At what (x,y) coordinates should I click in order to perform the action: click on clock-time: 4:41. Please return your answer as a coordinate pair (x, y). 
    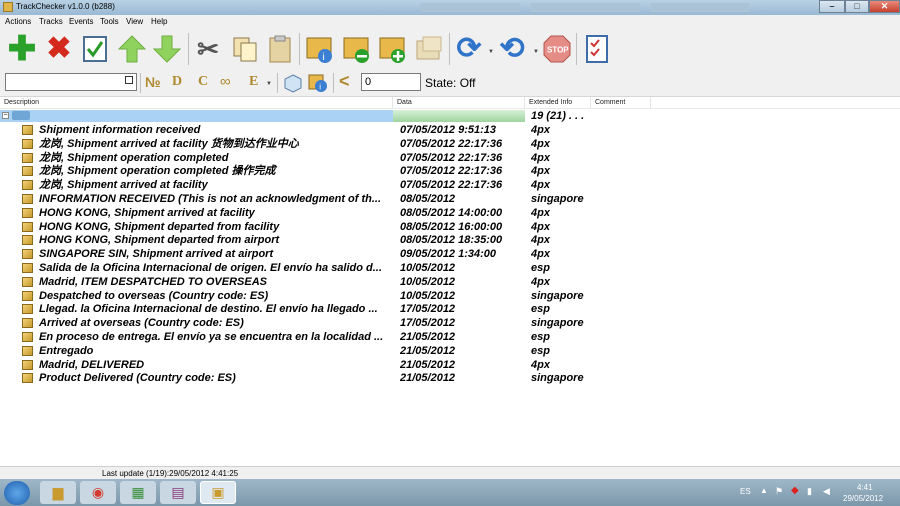
    Looking at the image, I should click on (865, 487).